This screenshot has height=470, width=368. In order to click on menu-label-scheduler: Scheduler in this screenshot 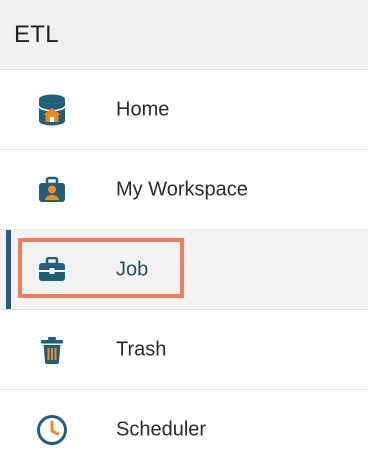, I will do `click(161, 429)`.